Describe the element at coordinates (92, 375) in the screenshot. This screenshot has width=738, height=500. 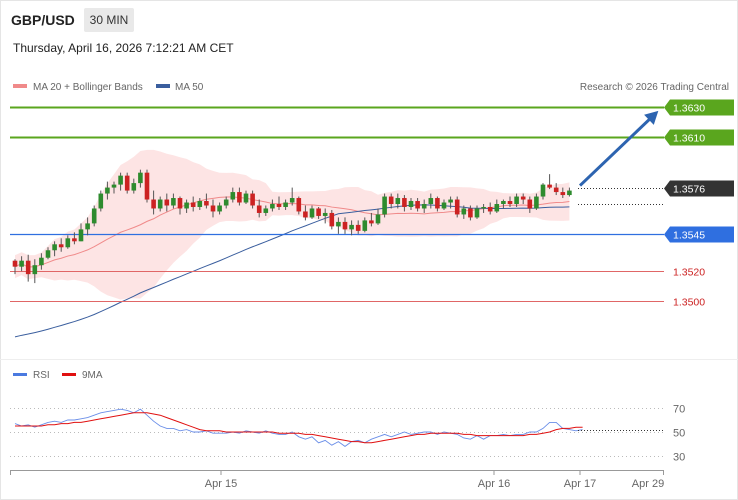
I see `rsi-ma-legend-label: 9MA` at that location.